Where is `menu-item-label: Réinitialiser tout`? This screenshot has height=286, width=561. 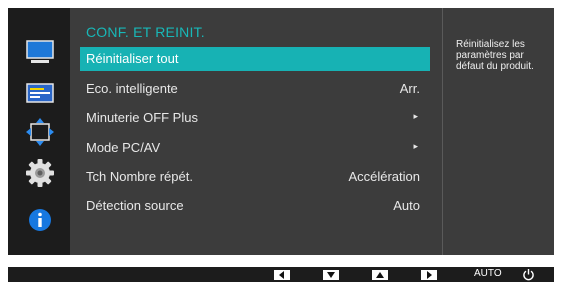
menu-item-label: Réinitialiser tout is located at coordinates (132, 58).